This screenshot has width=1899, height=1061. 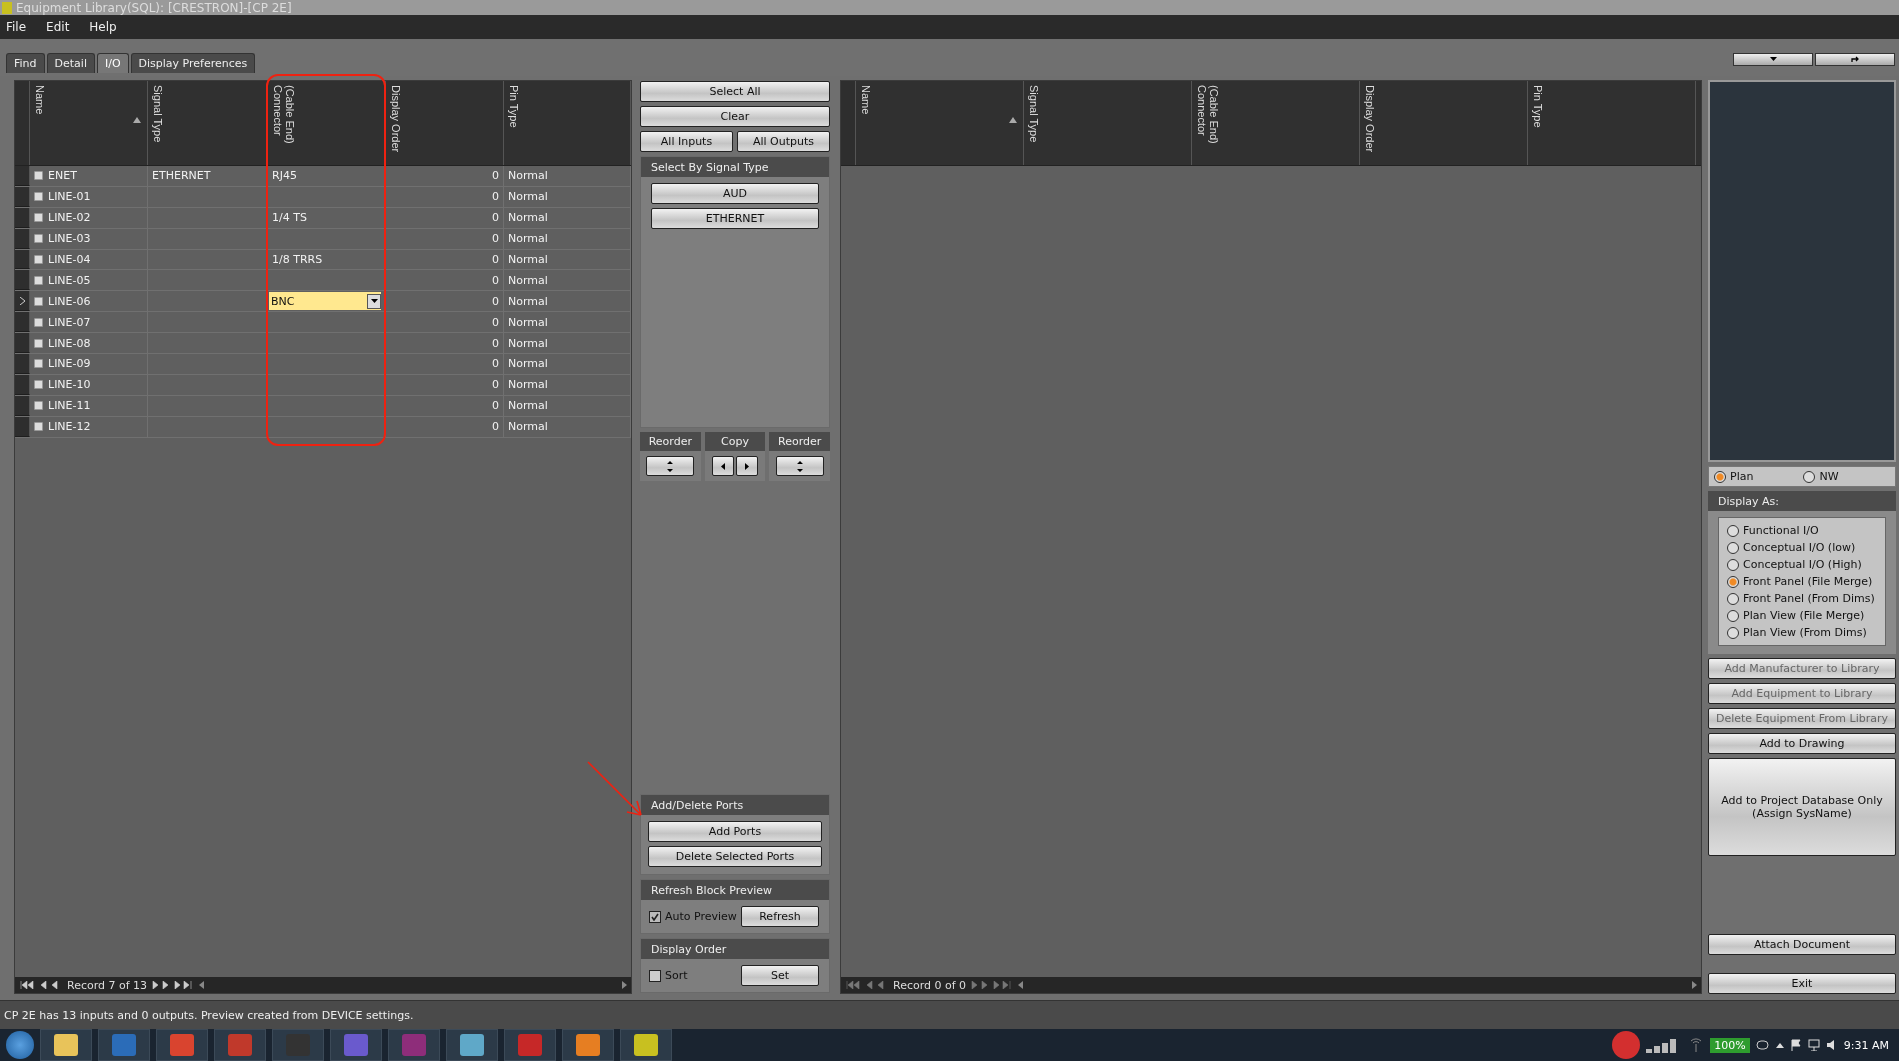 What do you see at coordinates (69, 280) in the screenshot?
I see `table-cell: LINE-05` at bounding box center [69, 280].